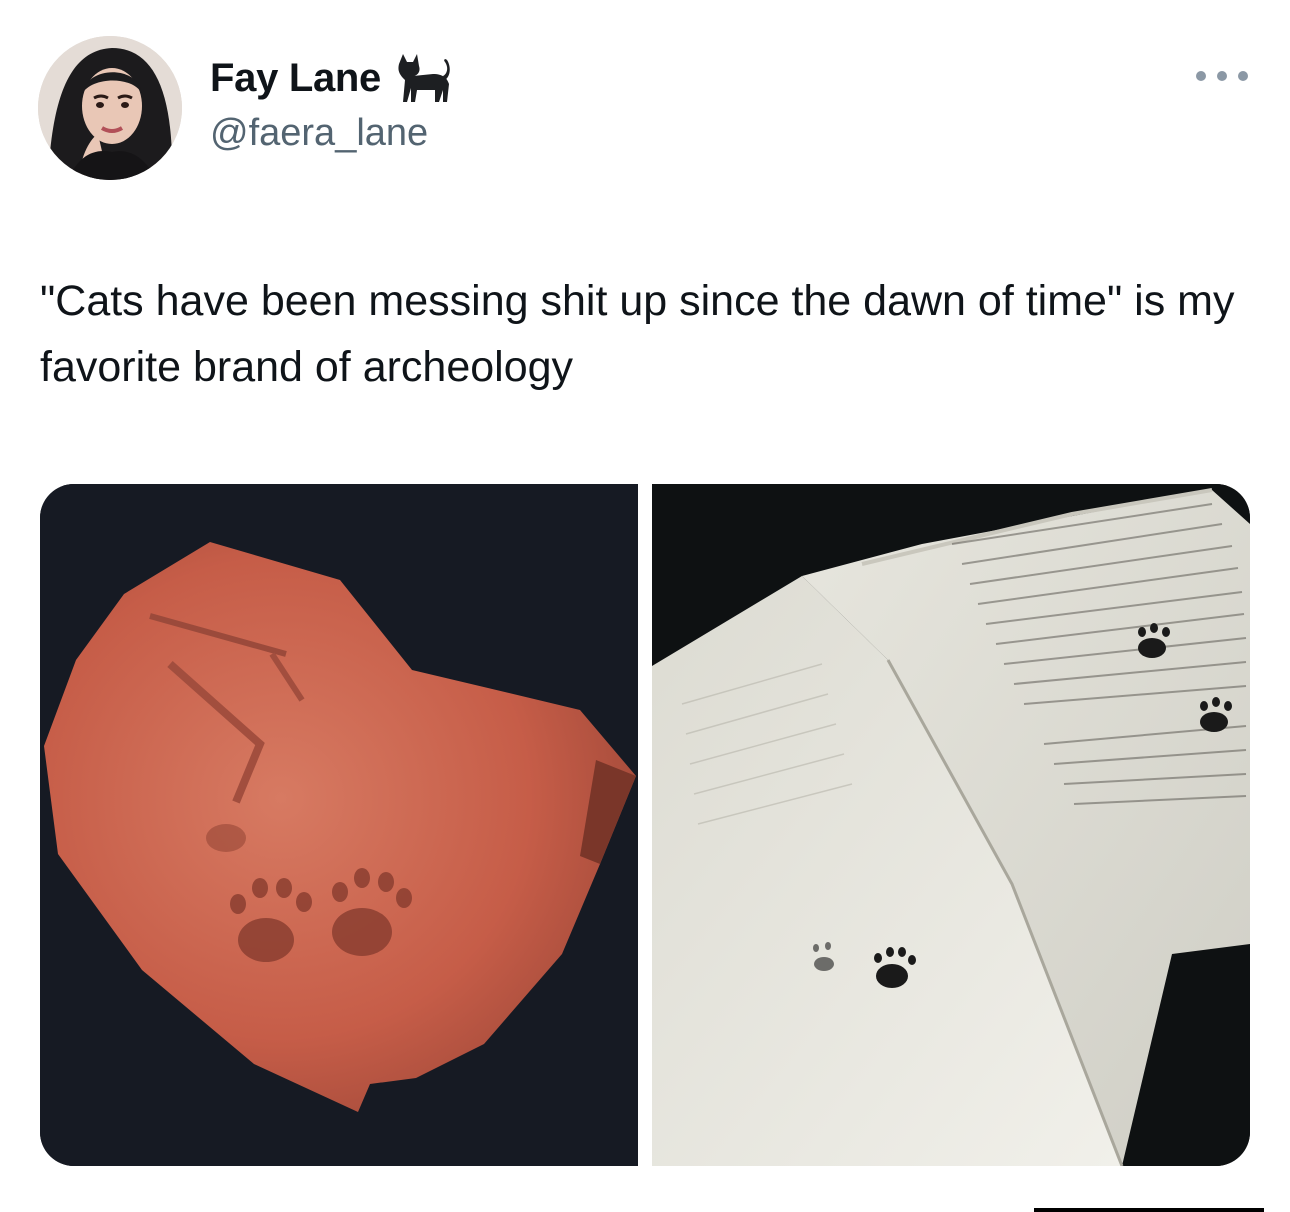 The width and height of the screenshot is (1290, 1212). What do you see at coordinates (319, 133) in the screenshot?
I see `author-handle: @faera_lane` at bounding box center [319, 133].